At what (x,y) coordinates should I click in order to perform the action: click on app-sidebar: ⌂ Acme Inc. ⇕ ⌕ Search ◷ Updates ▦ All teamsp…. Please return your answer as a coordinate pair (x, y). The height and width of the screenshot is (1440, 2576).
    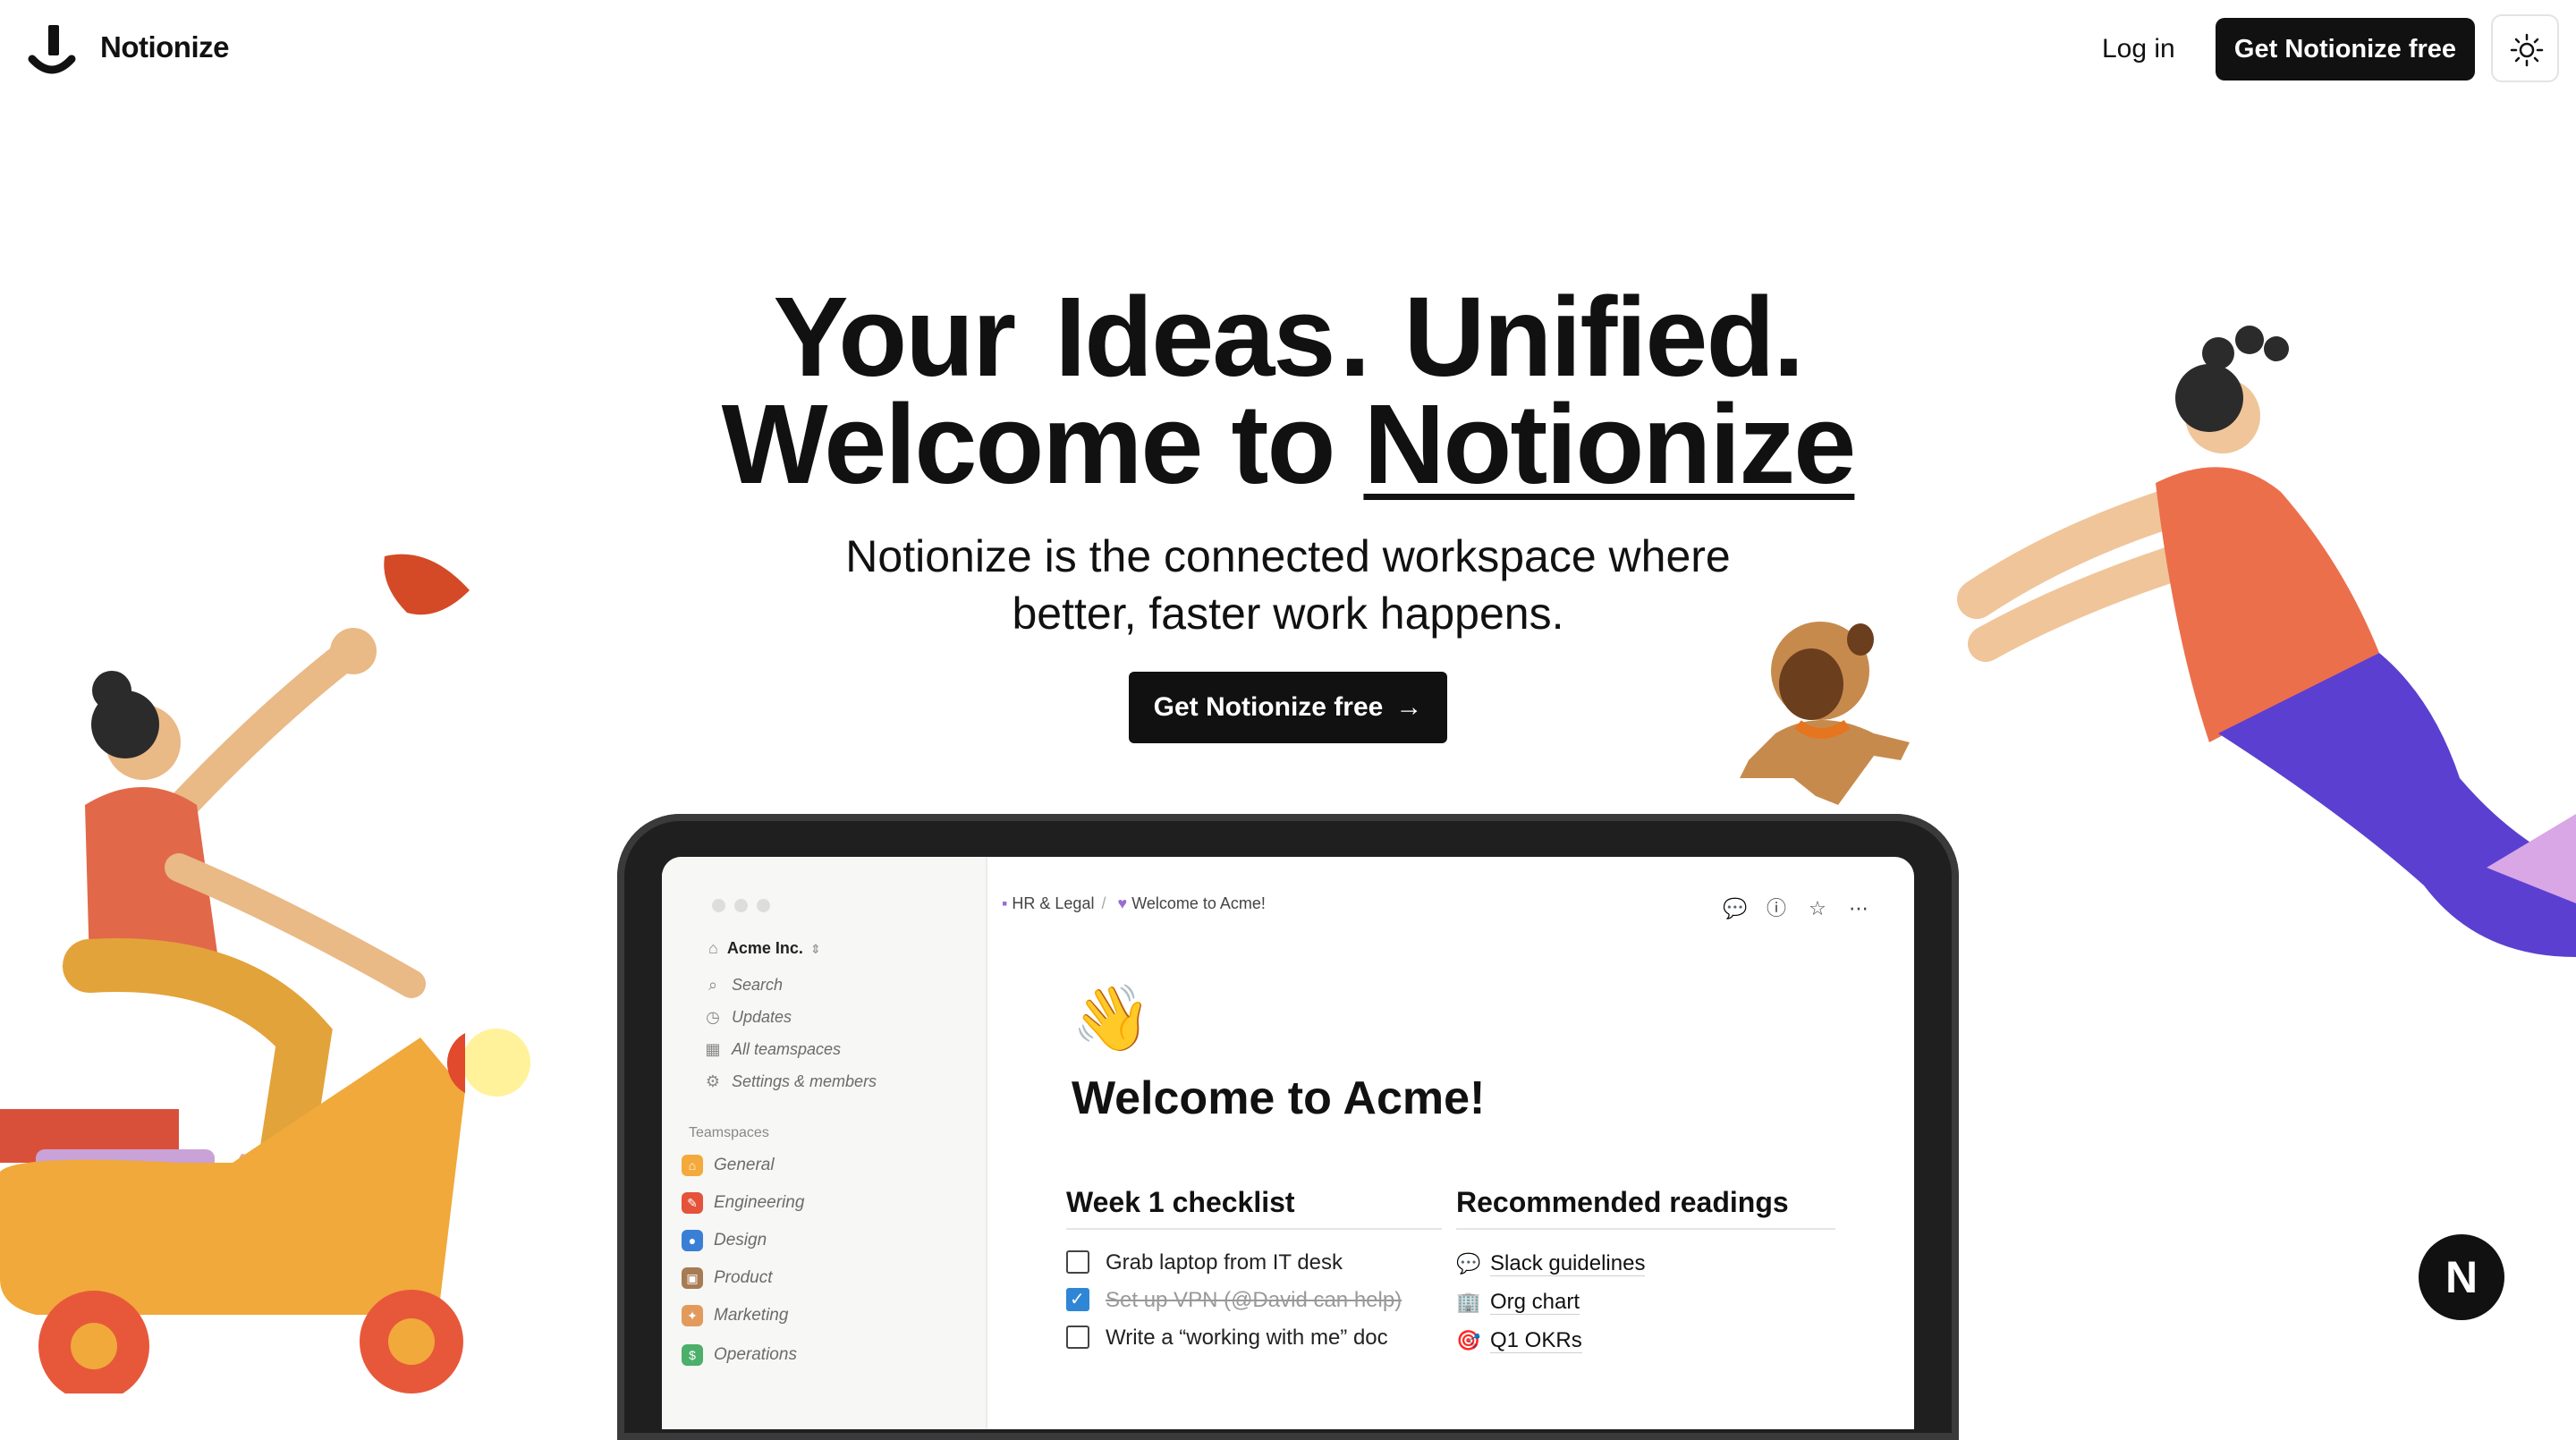
    Looking at the image, I should click on (824, 1143).